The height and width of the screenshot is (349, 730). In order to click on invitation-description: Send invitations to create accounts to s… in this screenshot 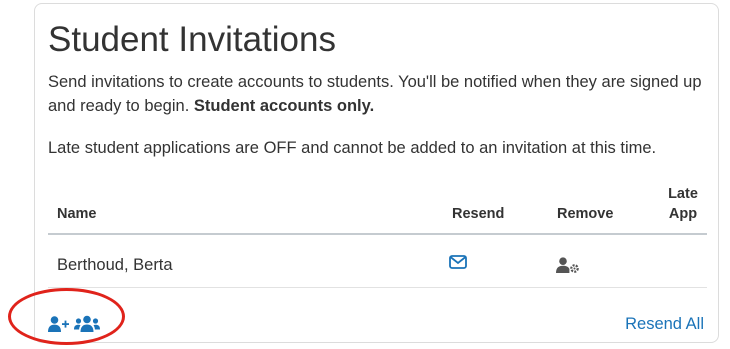, I will do `click(380, 94)`.